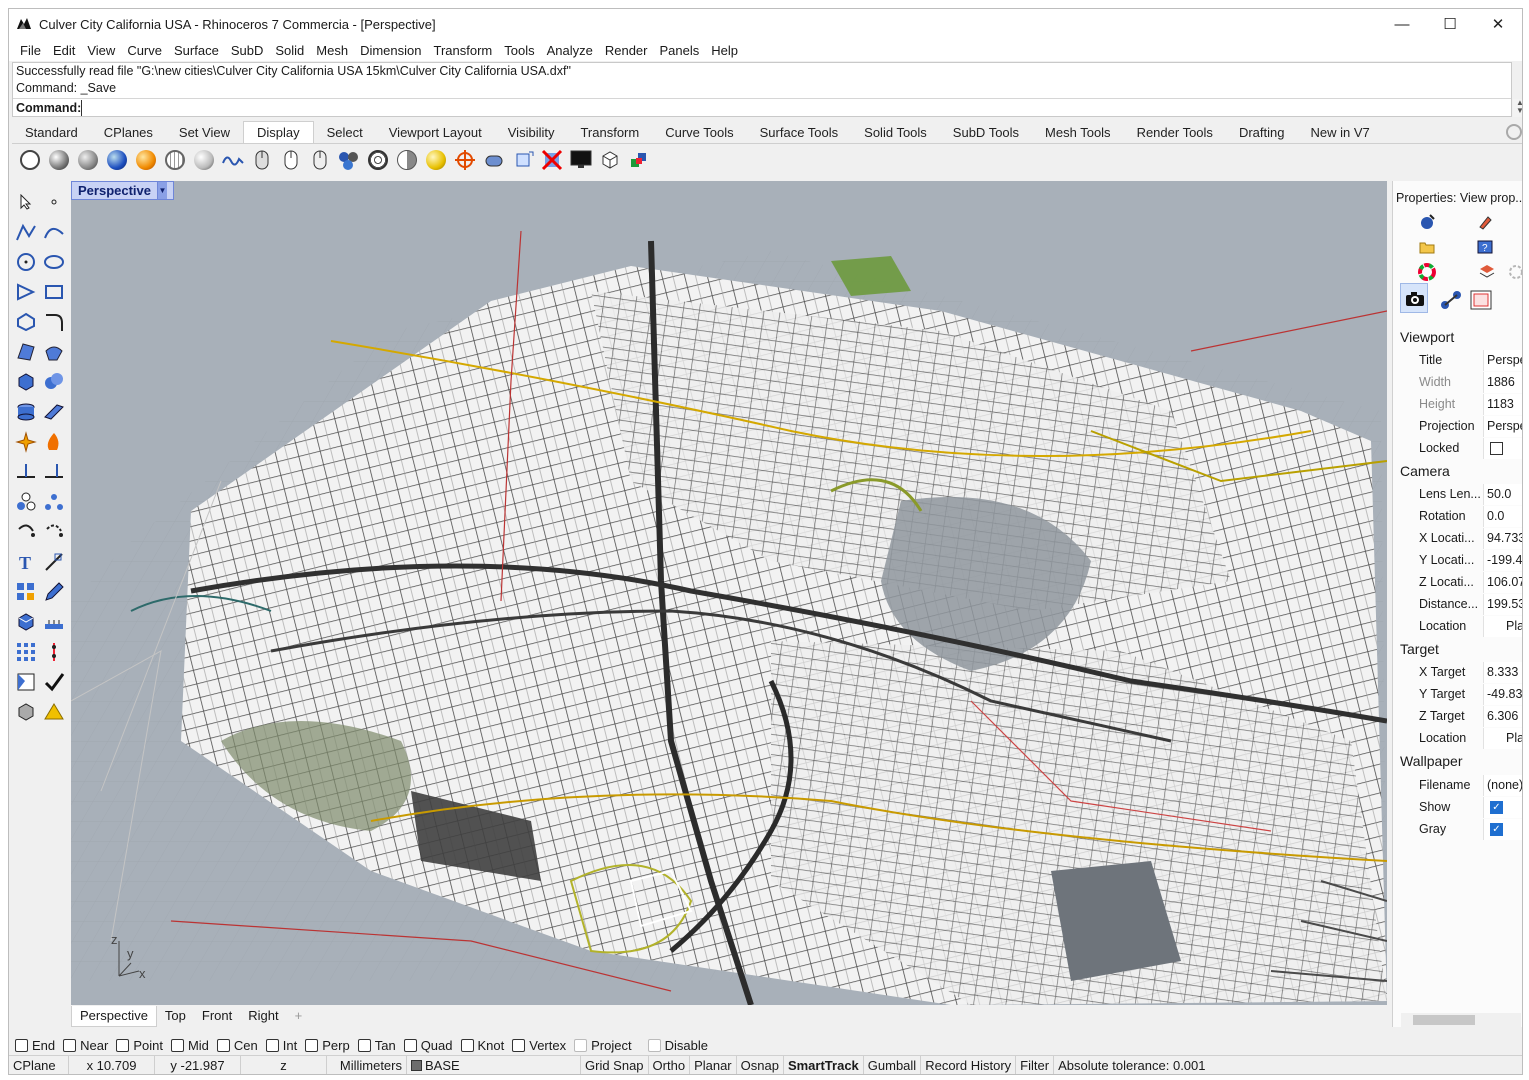  I want to click on color-wheel-icon, so click(1427, 272).